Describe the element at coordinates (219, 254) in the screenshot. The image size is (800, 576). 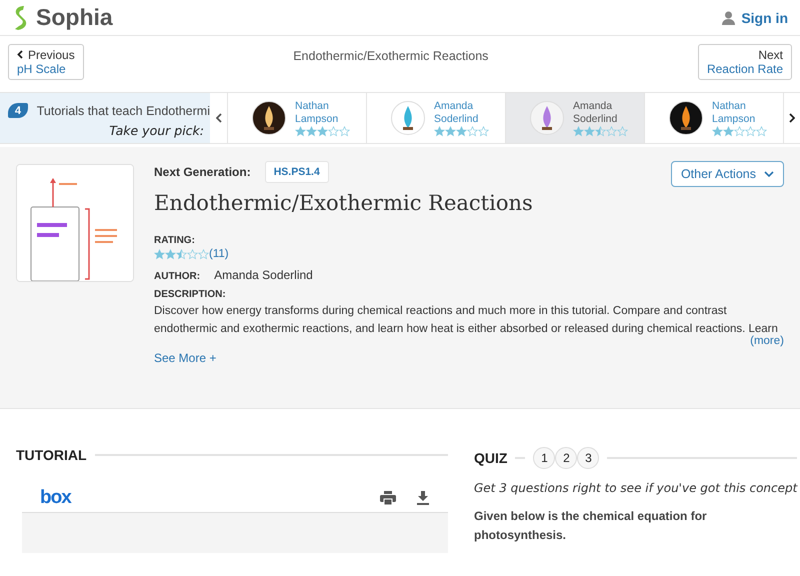
I see `rating-count: (11)` at that location.